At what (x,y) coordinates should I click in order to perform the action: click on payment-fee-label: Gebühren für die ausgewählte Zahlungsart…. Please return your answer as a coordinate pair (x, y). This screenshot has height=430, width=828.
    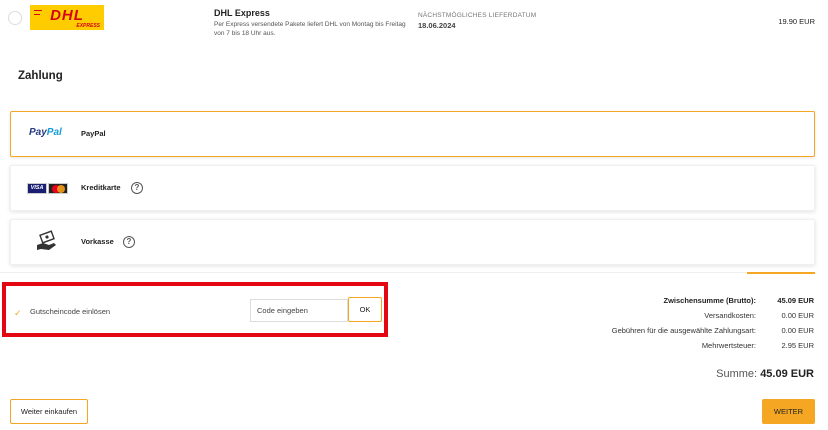
    Looking at the image, I should click on (683, 330).